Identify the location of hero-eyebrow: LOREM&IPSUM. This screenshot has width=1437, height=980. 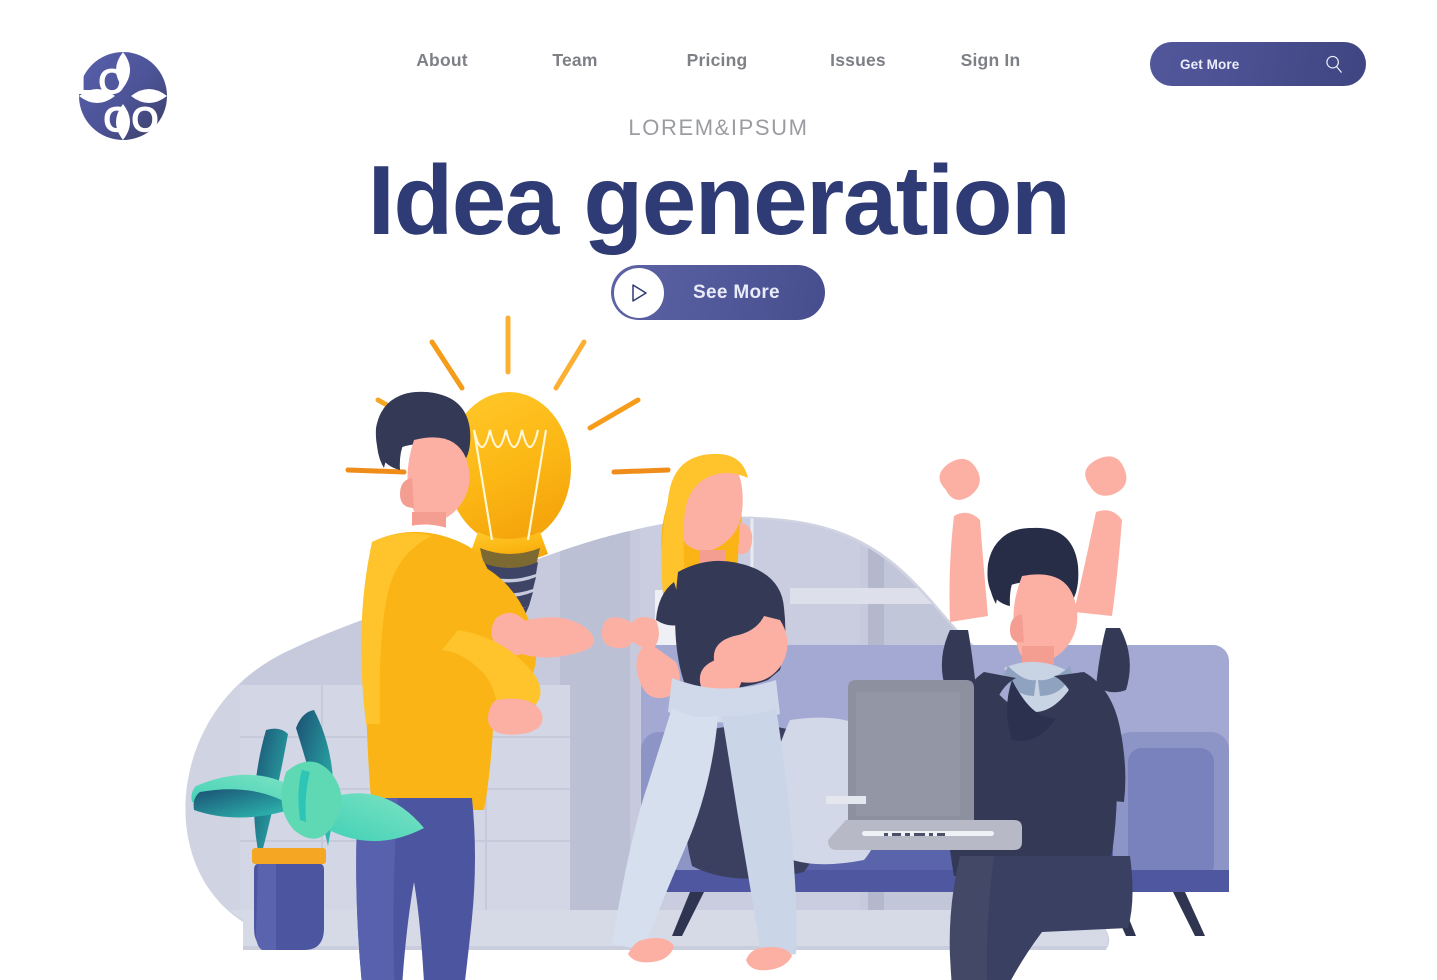
(718, 127).